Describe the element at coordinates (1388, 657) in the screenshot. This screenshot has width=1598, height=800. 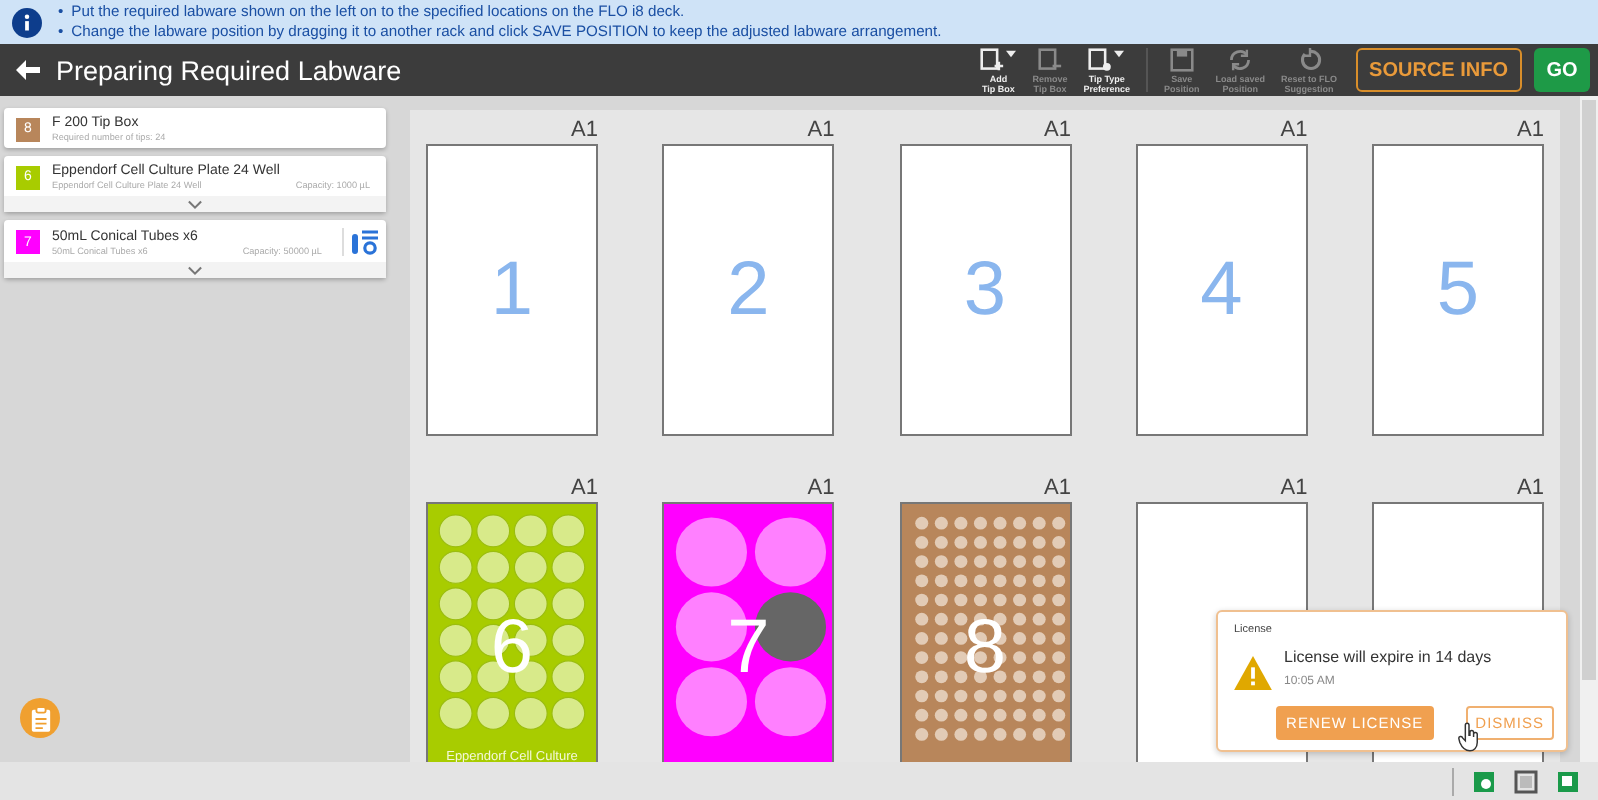
I see `notification-message: License will expire in 14 days` at that location.